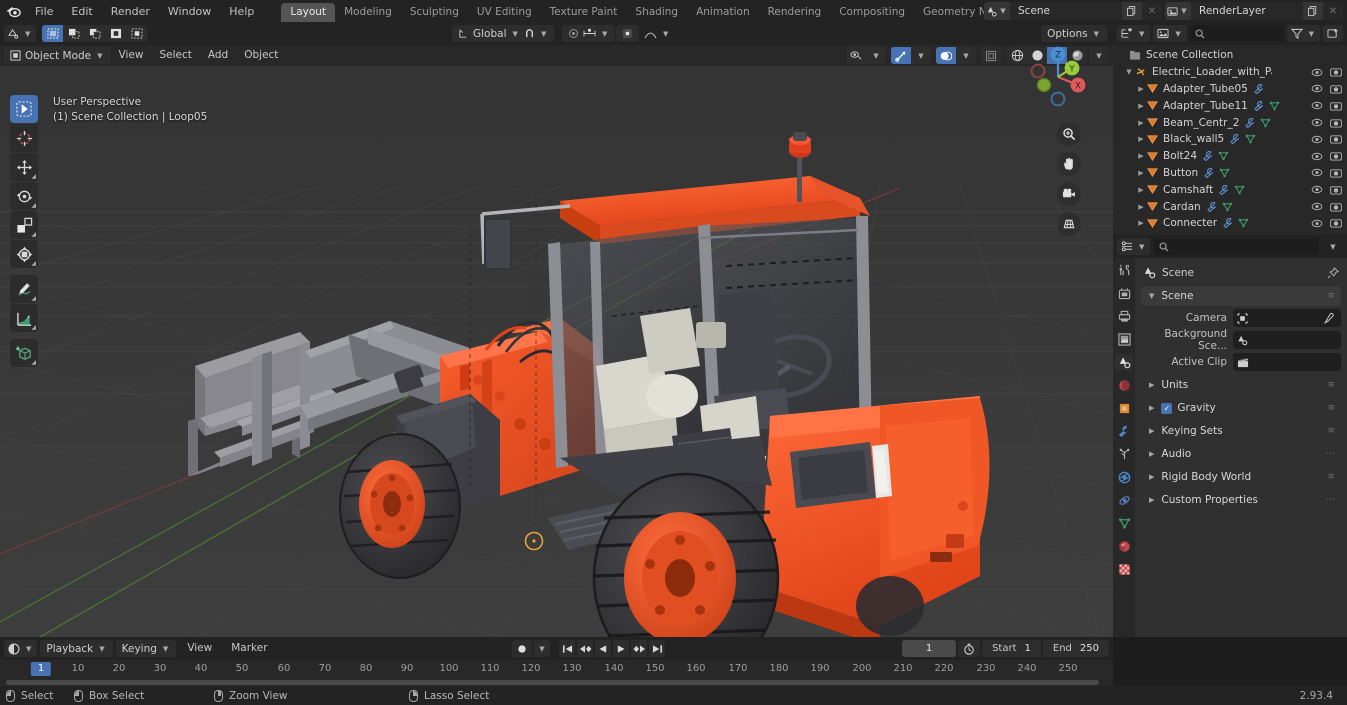 Image resolution: width=1347 pixels, height=705 pixels. I want to click on unlink-scene-button: ✕, so click(1152, 11).